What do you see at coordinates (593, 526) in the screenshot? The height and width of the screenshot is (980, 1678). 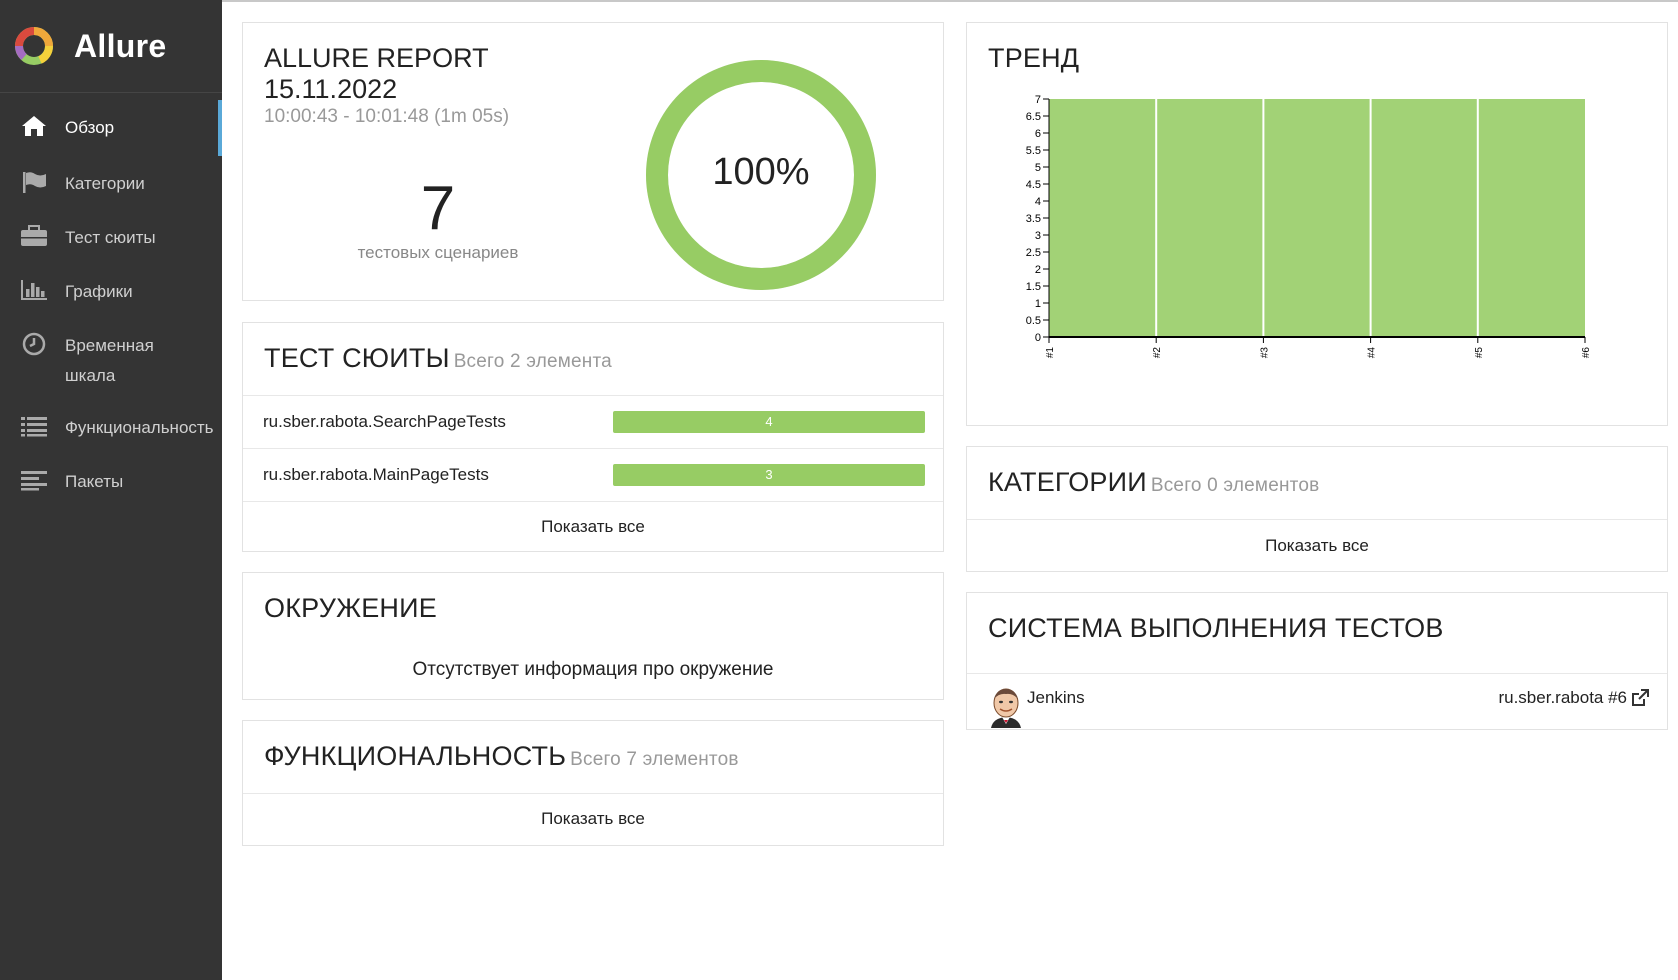 I see `suites-show-all-link: Показать все` at bounding box center [593, 526].